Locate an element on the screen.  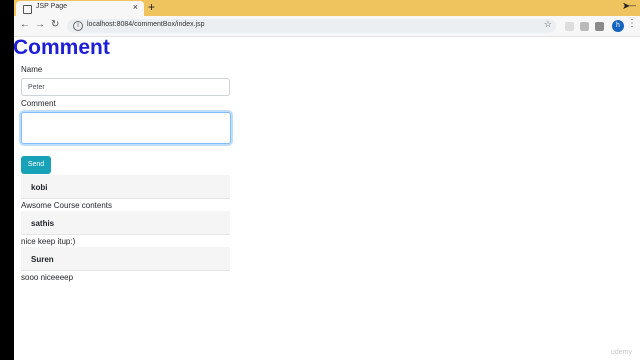
puzzle-icon is located at coordinates (599, 26).